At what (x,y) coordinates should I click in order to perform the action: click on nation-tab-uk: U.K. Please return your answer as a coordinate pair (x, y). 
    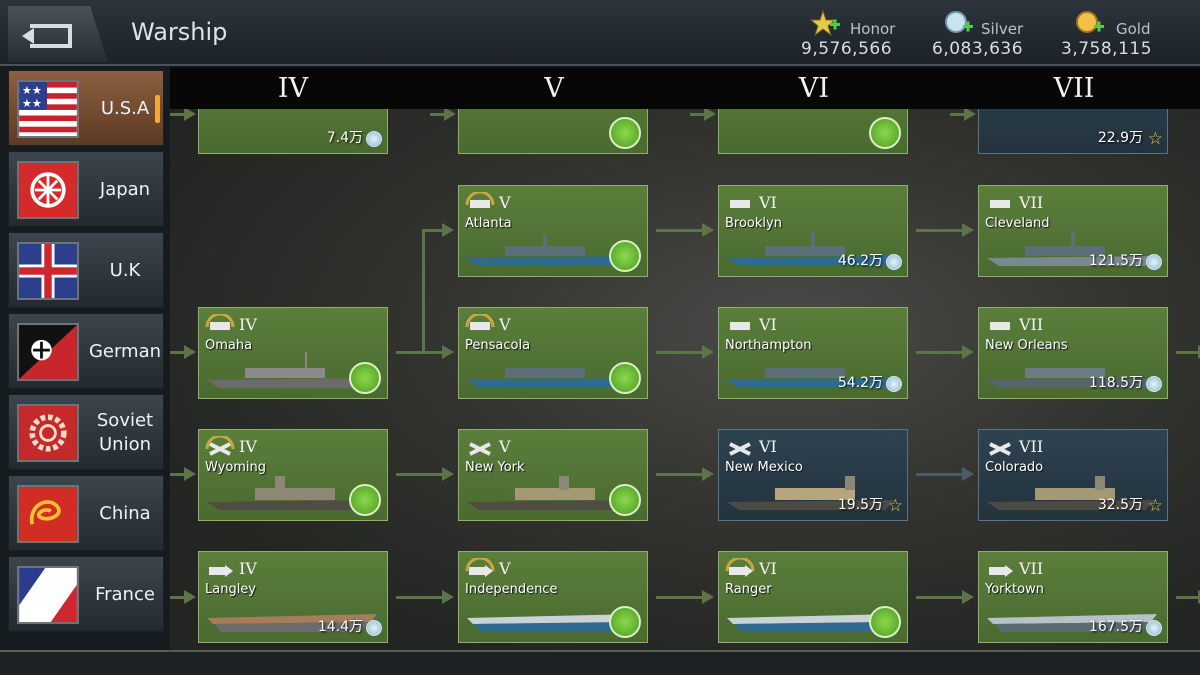
    Looking at the image, I should click on (86, 270).